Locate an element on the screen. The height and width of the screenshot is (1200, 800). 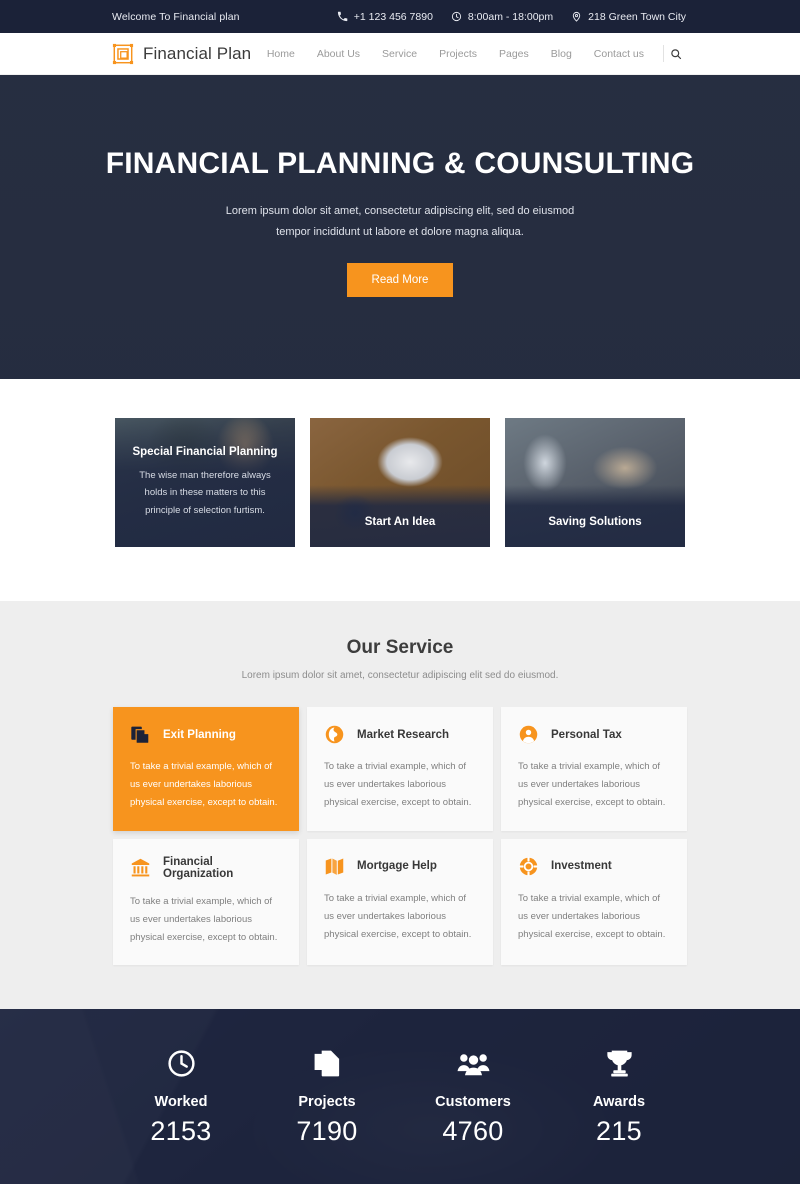
service-card-title: Personal Tax is located at coordinates (586, 734).